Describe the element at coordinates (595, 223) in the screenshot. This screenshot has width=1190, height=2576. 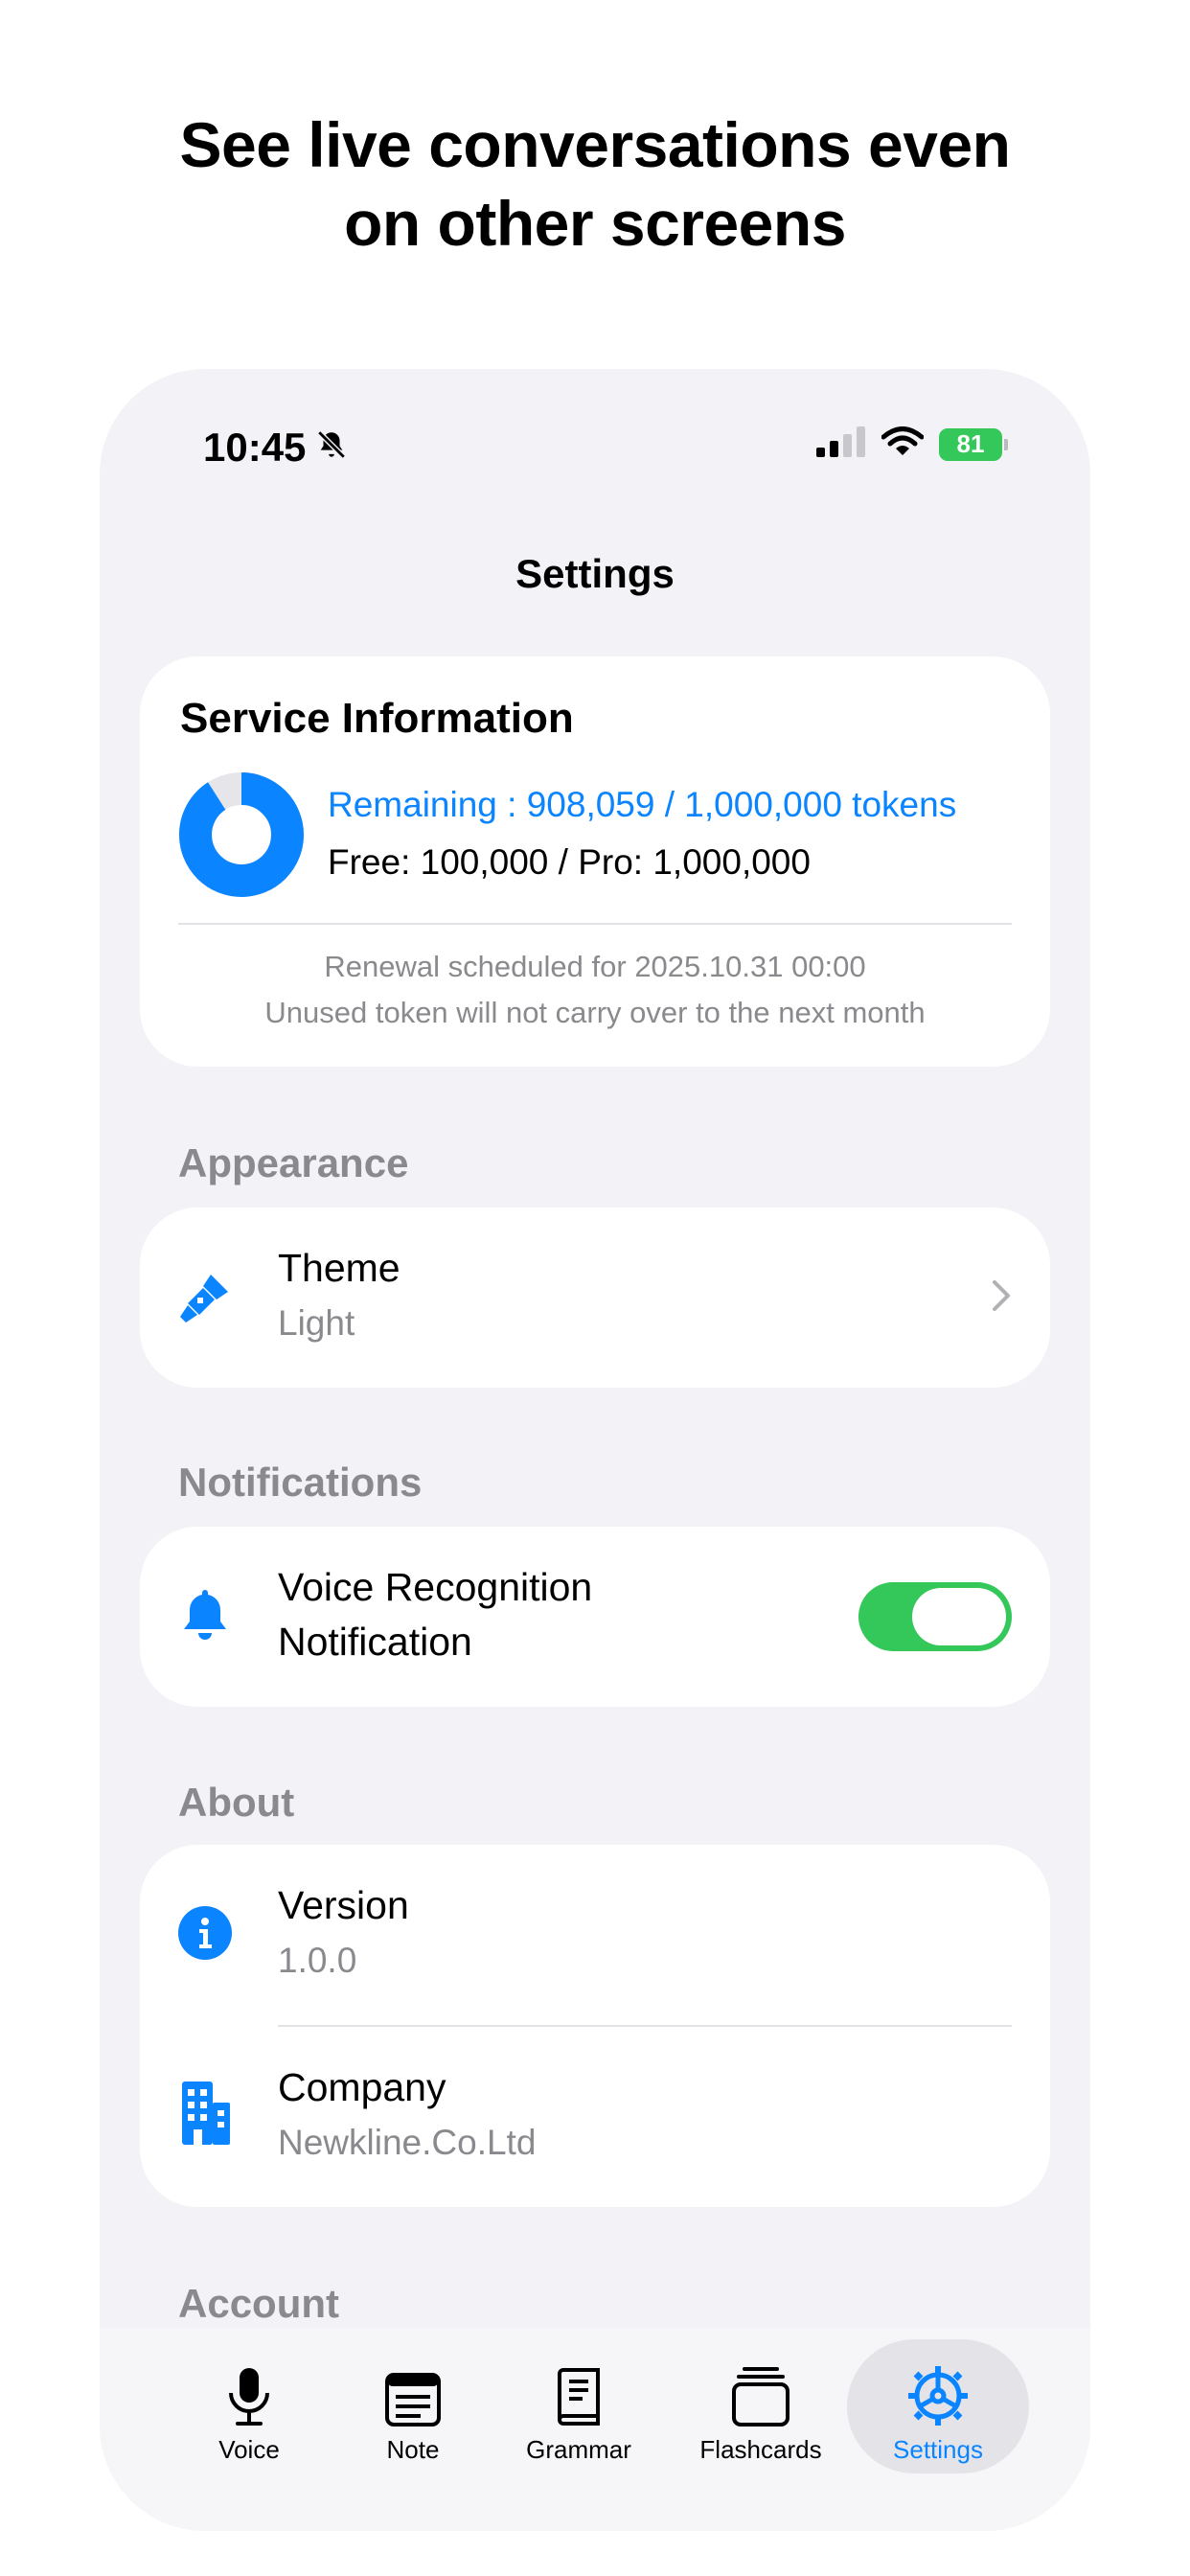
I see `headline-line-2: on other screens` at that location.